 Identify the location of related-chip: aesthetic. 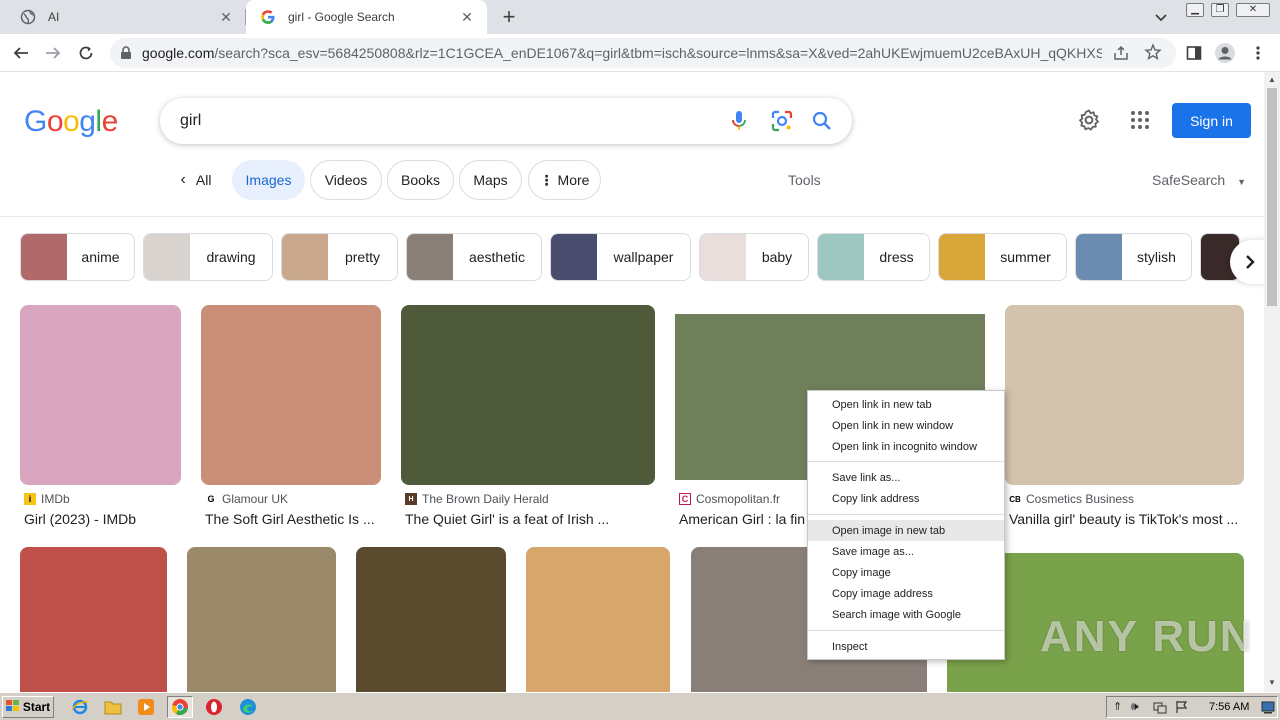
(474, 257).